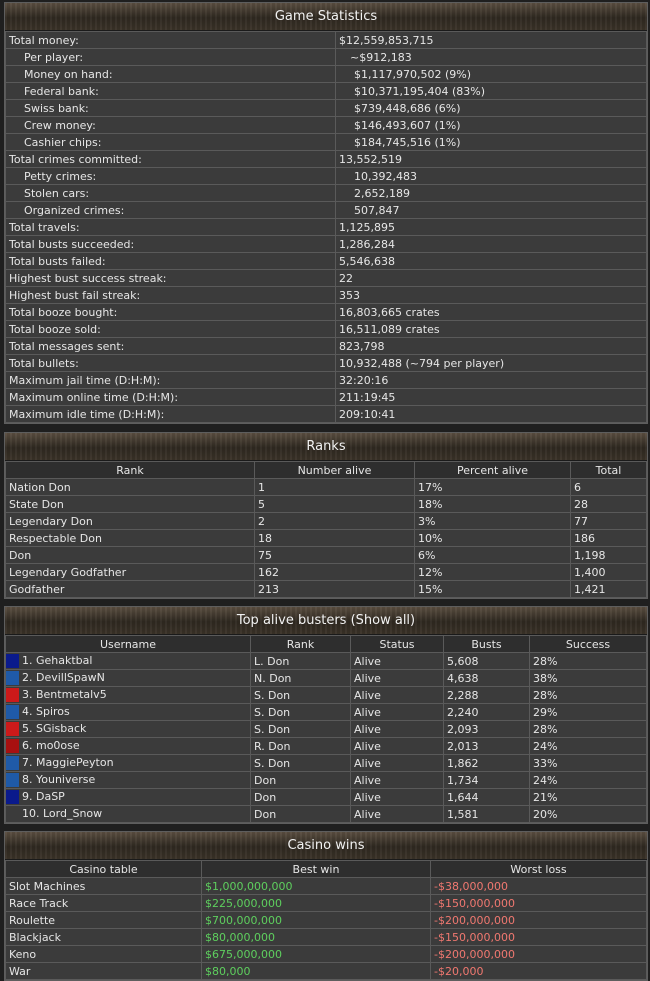  Describe the element at coordinates (130, 504) in the screenshot. I see `rank-cell: State Don` at that location.